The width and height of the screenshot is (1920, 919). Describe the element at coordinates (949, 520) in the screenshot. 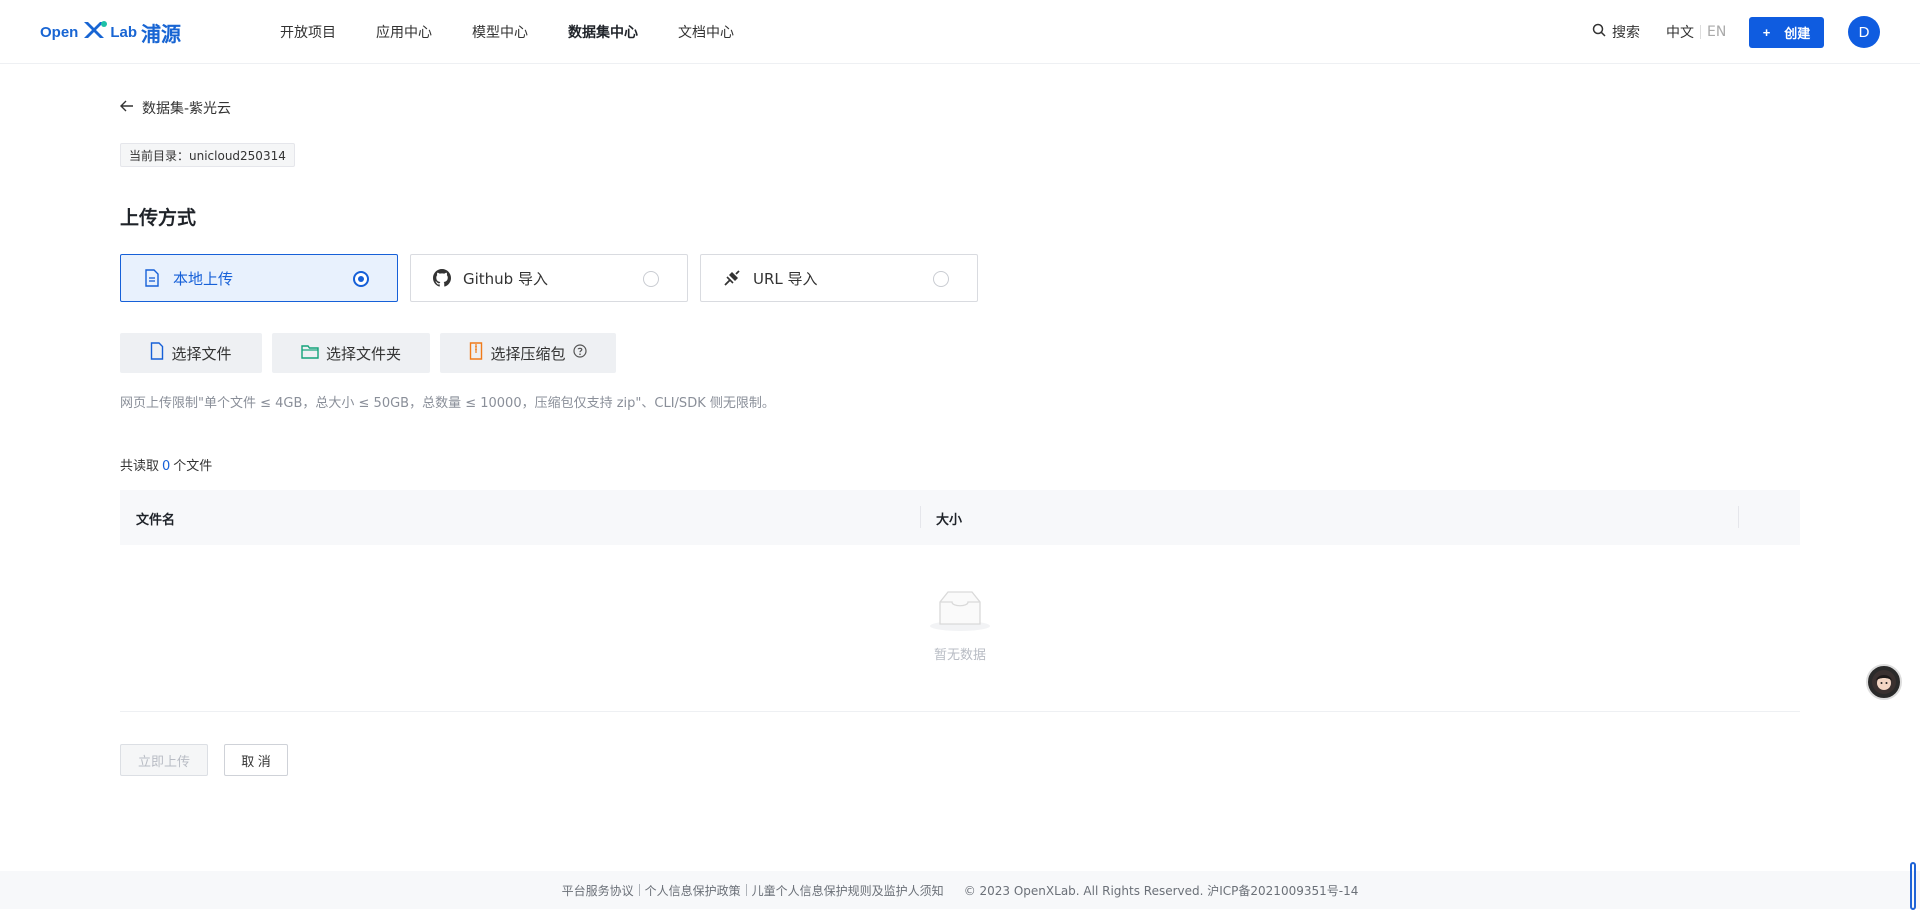

I see `column-header-size: 大小` at that location.